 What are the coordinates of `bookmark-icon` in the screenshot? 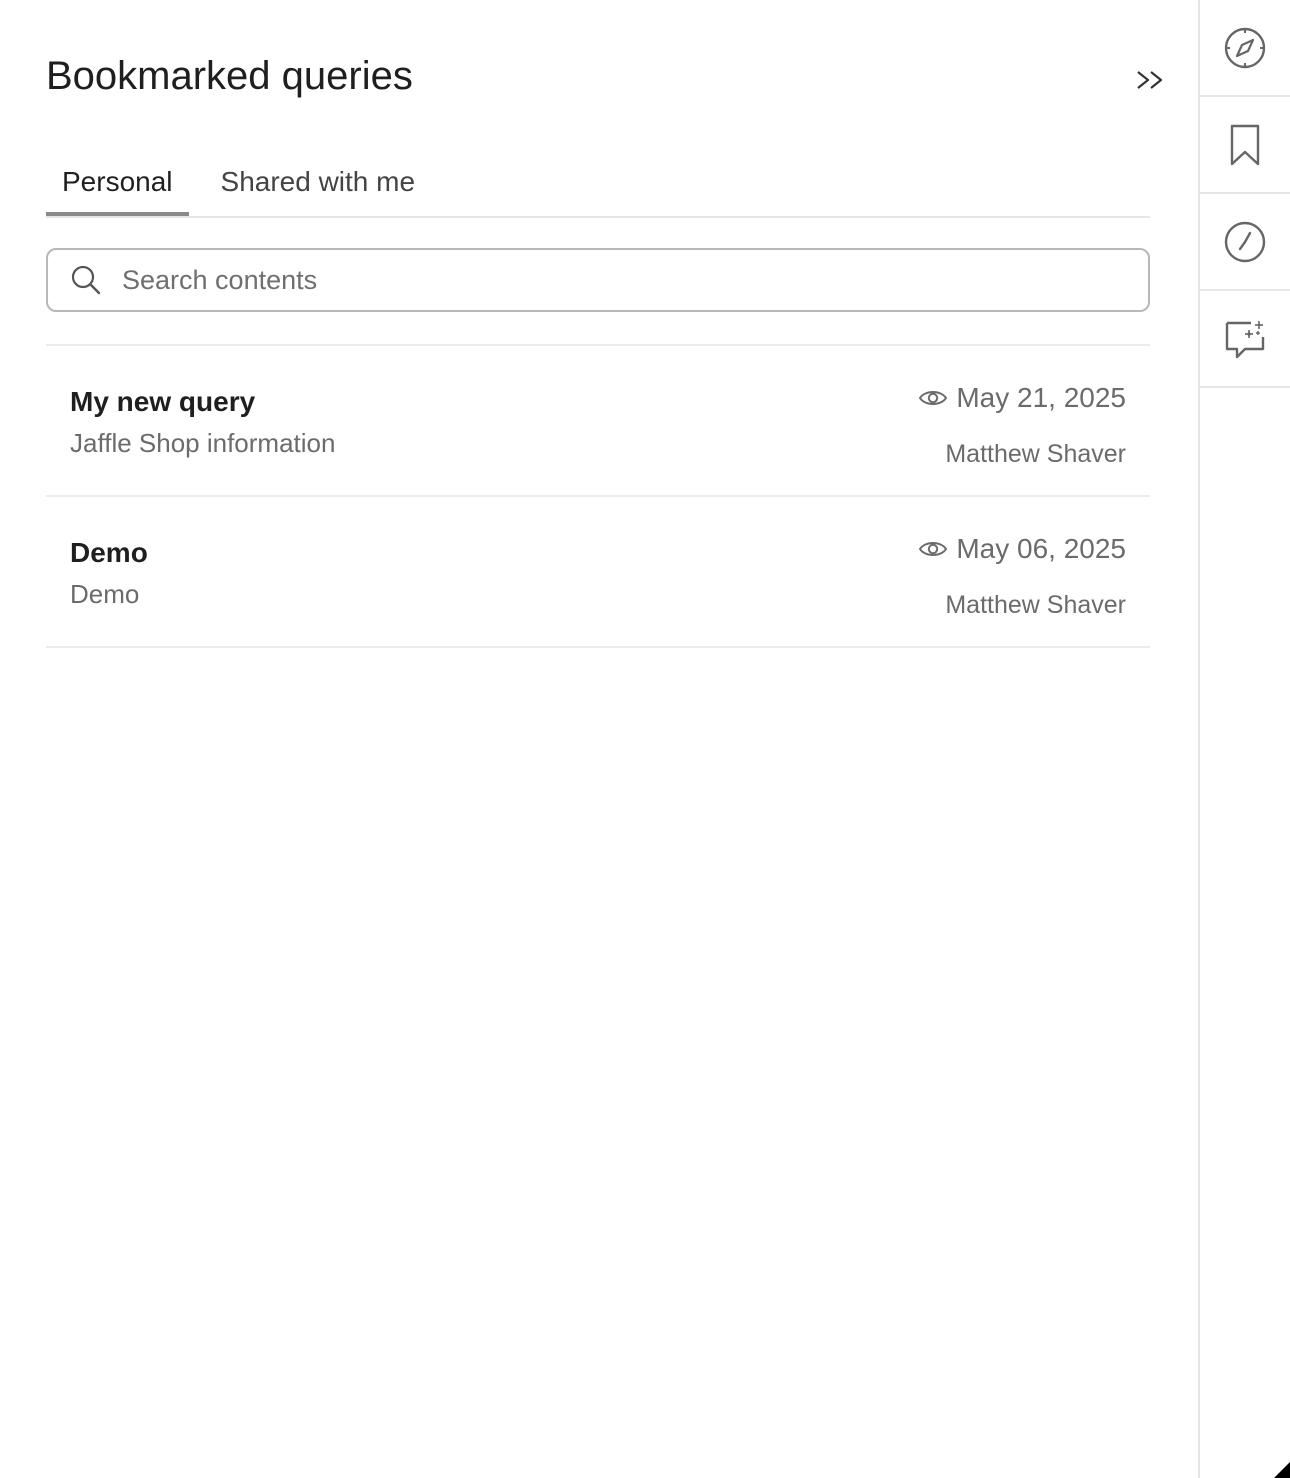 It's located at (1245, 144).